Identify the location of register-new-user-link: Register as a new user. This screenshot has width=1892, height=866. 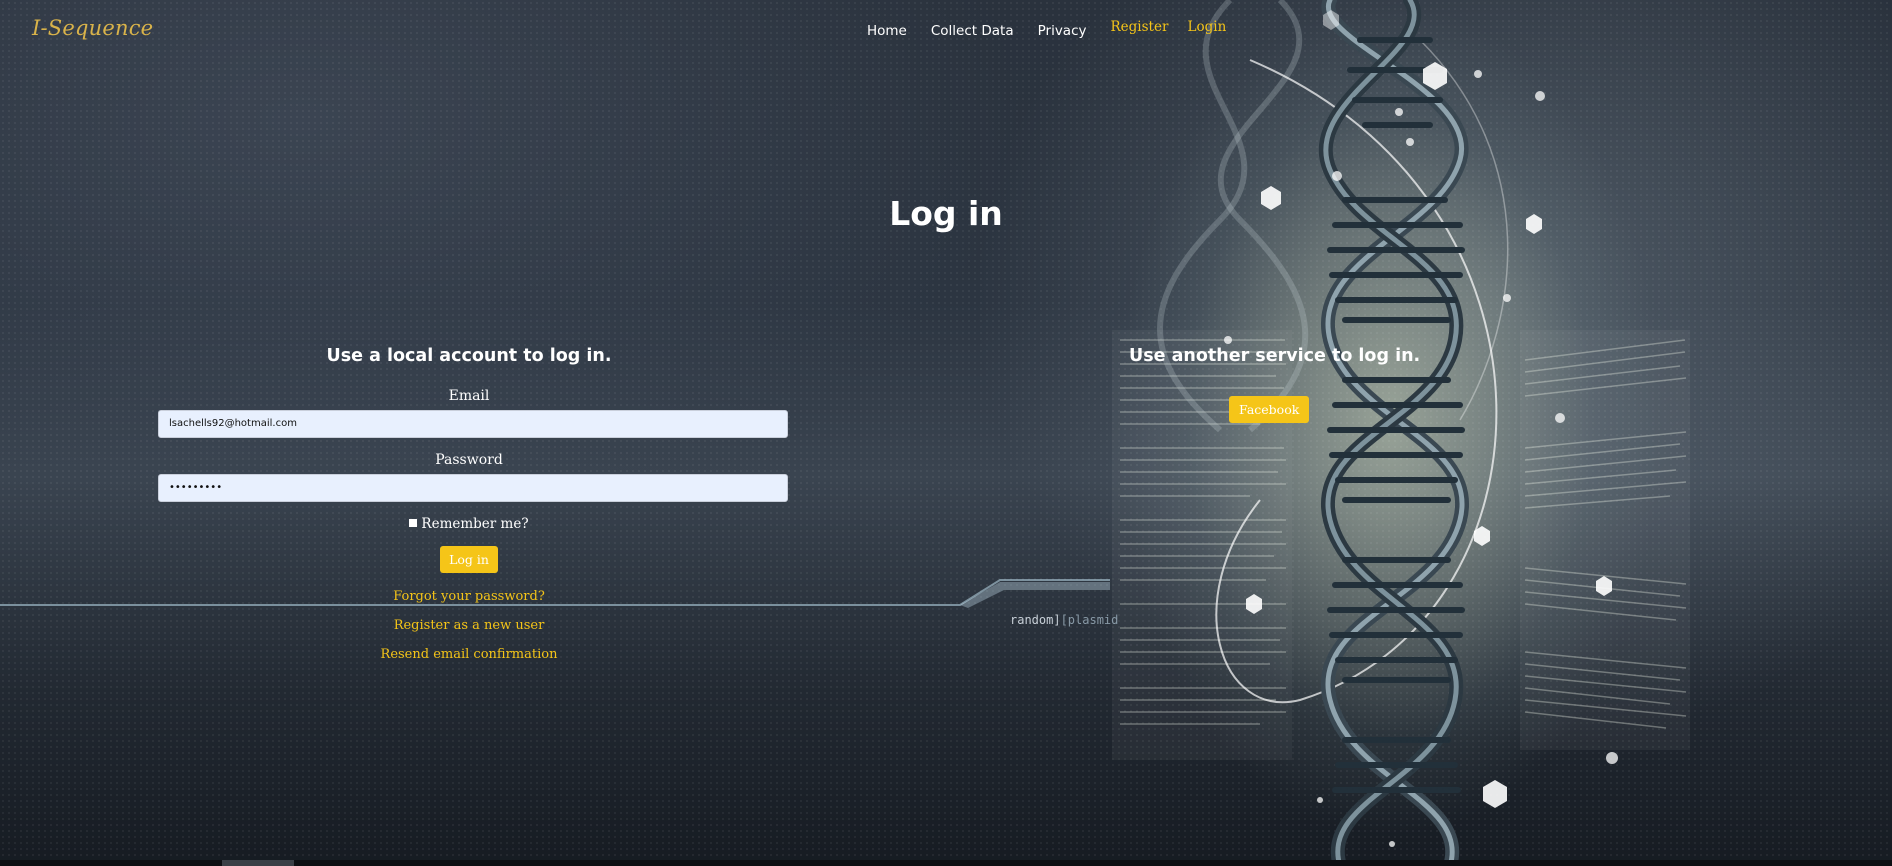
(469, 625).